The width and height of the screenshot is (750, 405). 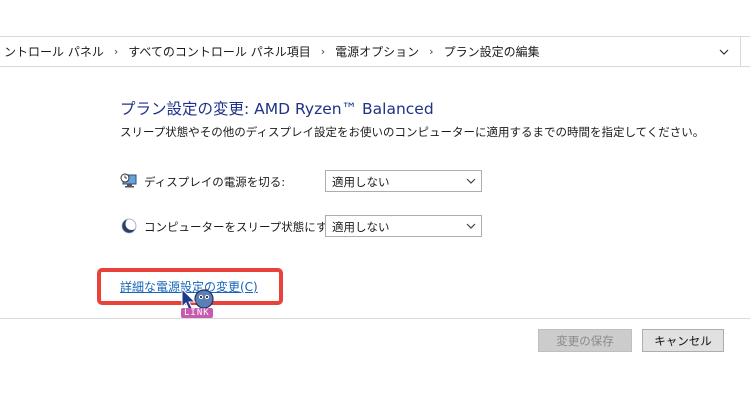 What do you see at coordinates (403, 181) in the screenshot?
I see `display-off-select: 適用しない` at bounding box center [403, 181].